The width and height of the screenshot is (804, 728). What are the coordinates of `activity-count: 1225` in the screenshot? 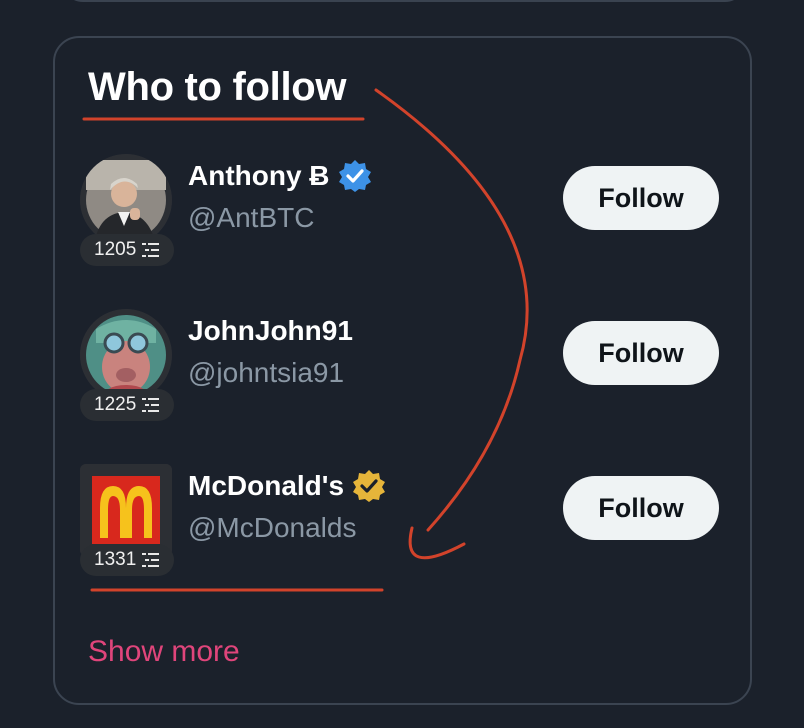 It's located at (115, 404).